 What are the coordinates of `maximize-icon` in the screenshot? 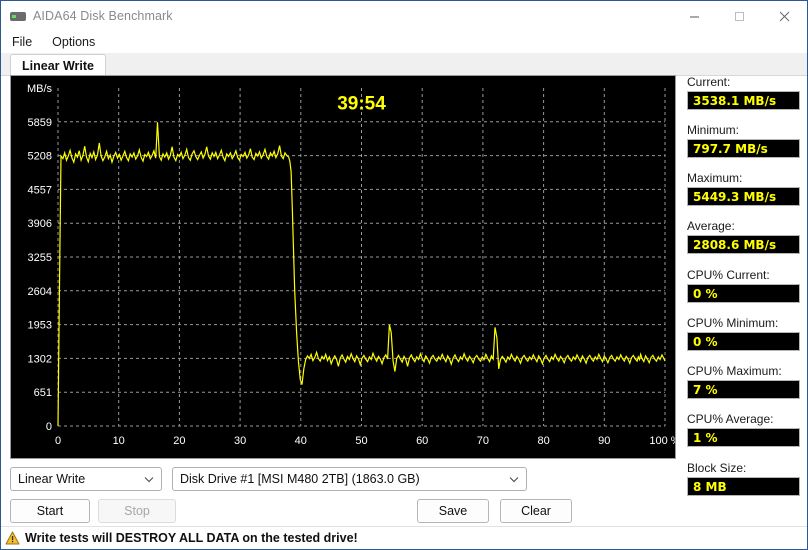 It's located at (739, 16).